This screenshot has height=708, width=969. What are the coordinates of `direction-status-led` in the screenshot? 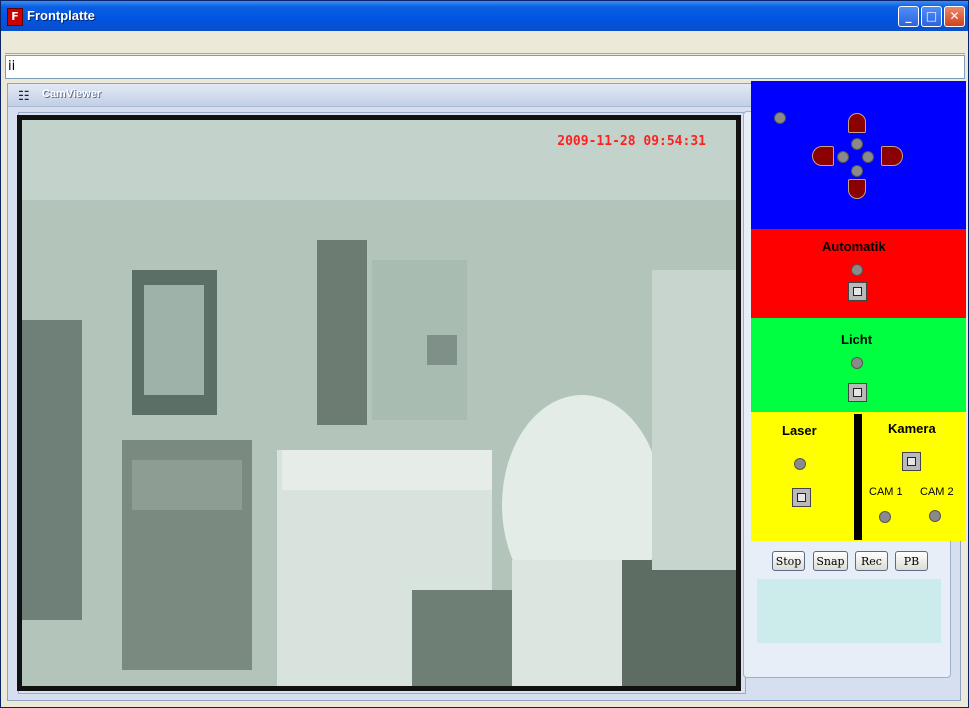 It's located at (780, 118).